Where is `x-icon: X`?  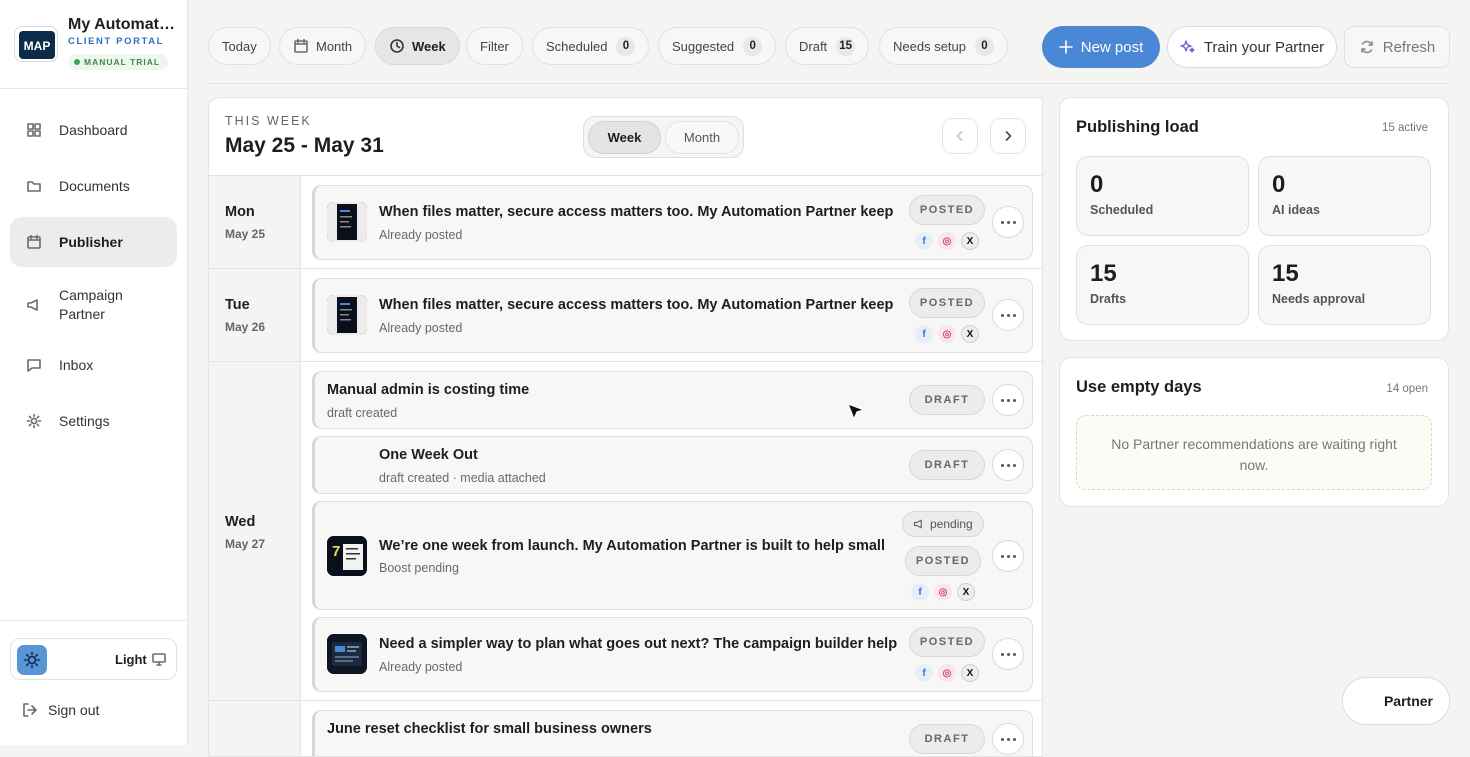 x-icon: X is located at coordinates (970, 673).